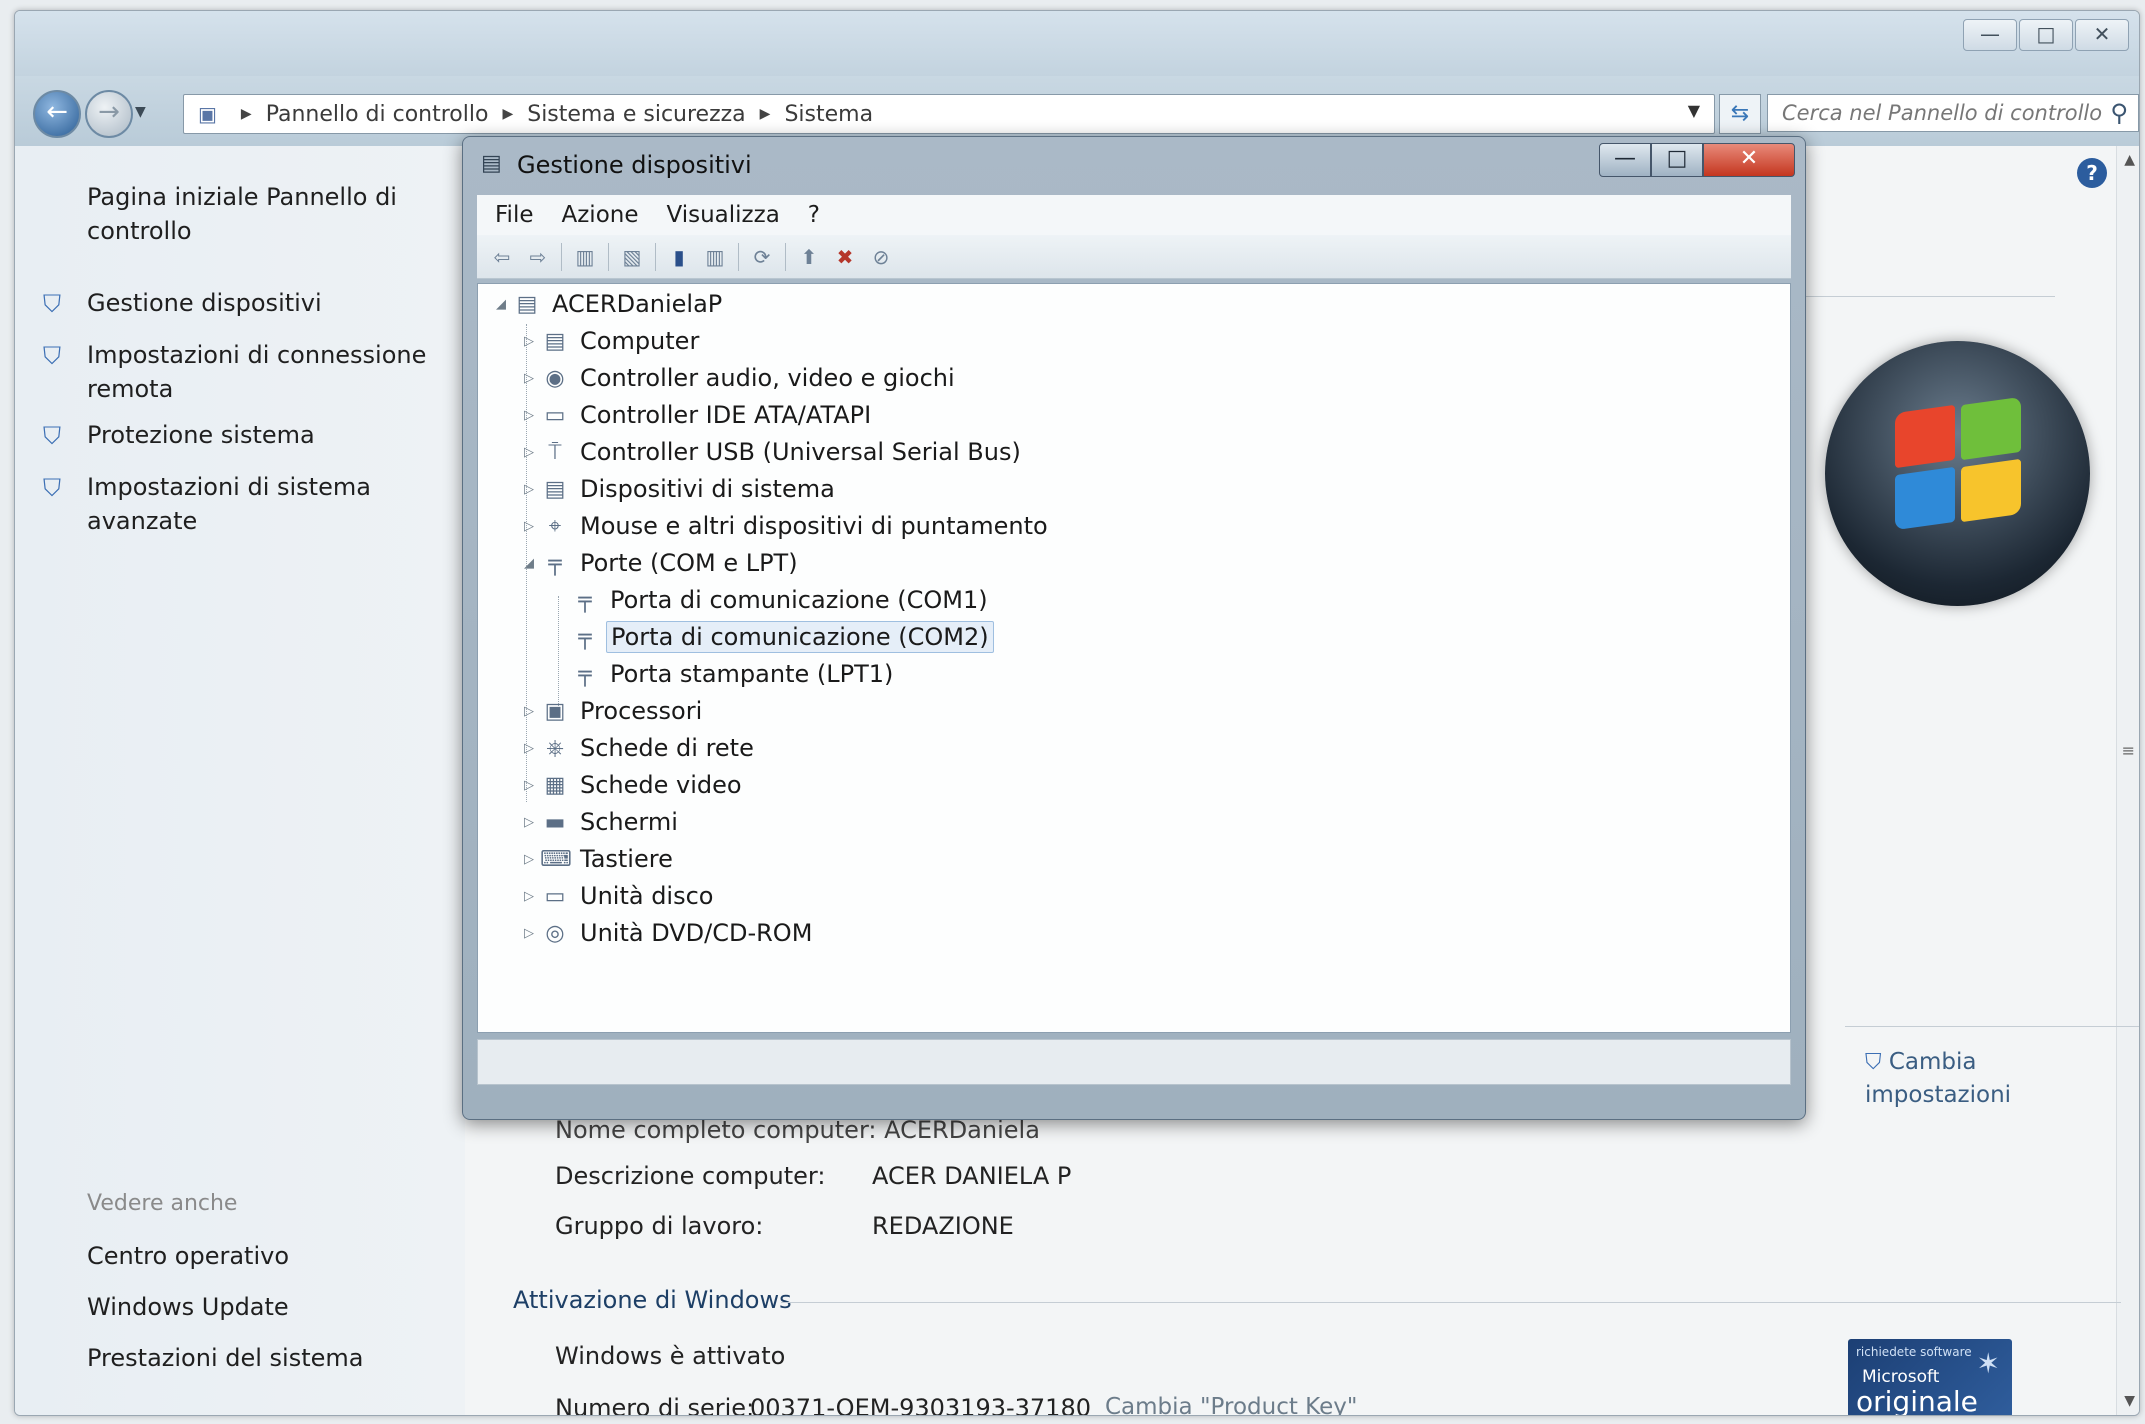 The height and width of the screenshot is (1424, 2145). What do you see at coordinates (696, 415) in the screenshot?
I see `tree-item: ▷ ▭ Controller IDE ATA/ATAPI` at bounding box center [696, 415].